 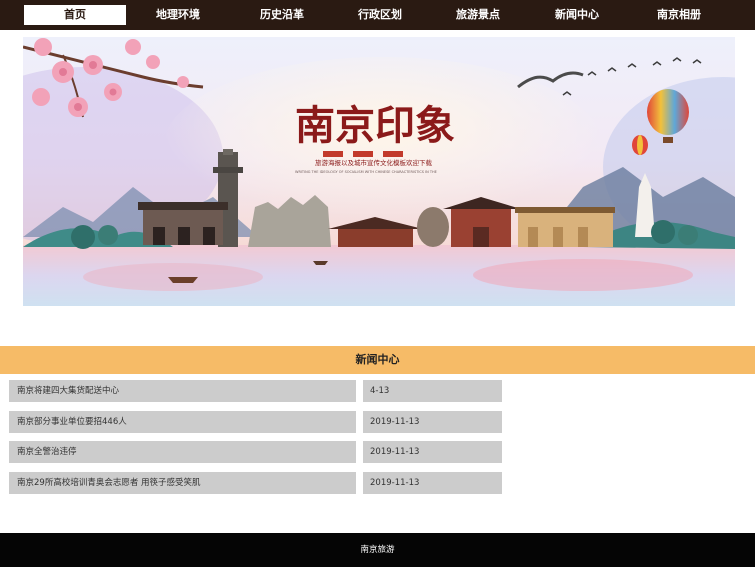 What do you see at coordinates (178, 15) in the screenshot?
I see `nav-item-geography: 地理环境` at bounding box center [178, 15].